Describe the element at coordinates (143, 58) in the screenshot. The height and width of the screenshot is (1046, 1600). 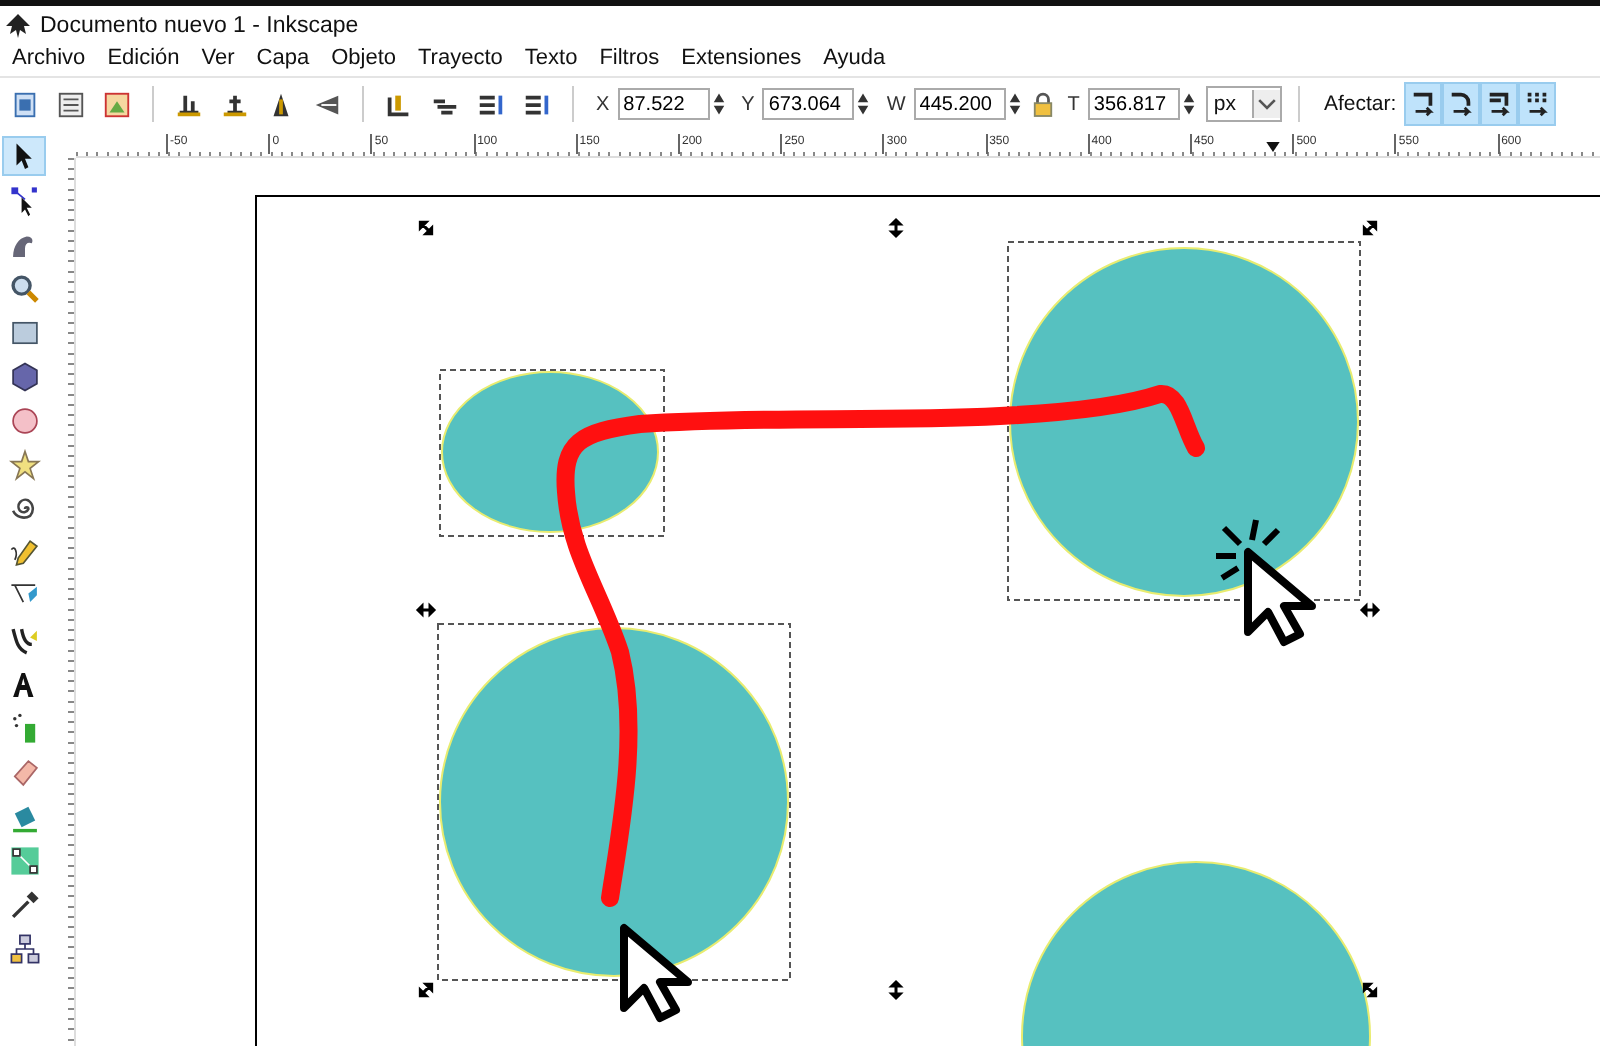
I see `menu-item: Edición` at that location.